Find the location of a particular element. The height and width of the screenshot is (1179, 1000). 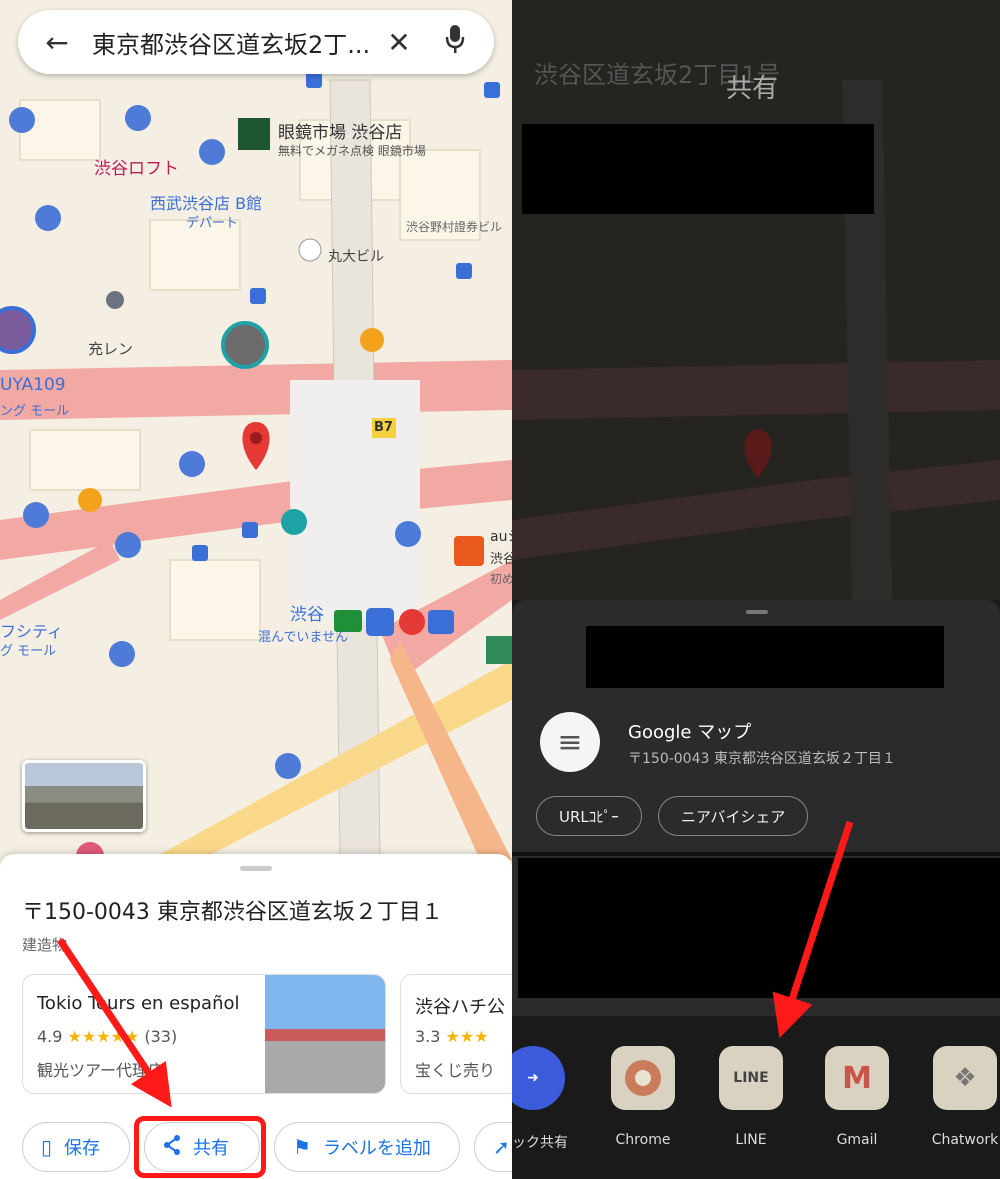

arrow-to-share is located at coordinates (114, 1023).